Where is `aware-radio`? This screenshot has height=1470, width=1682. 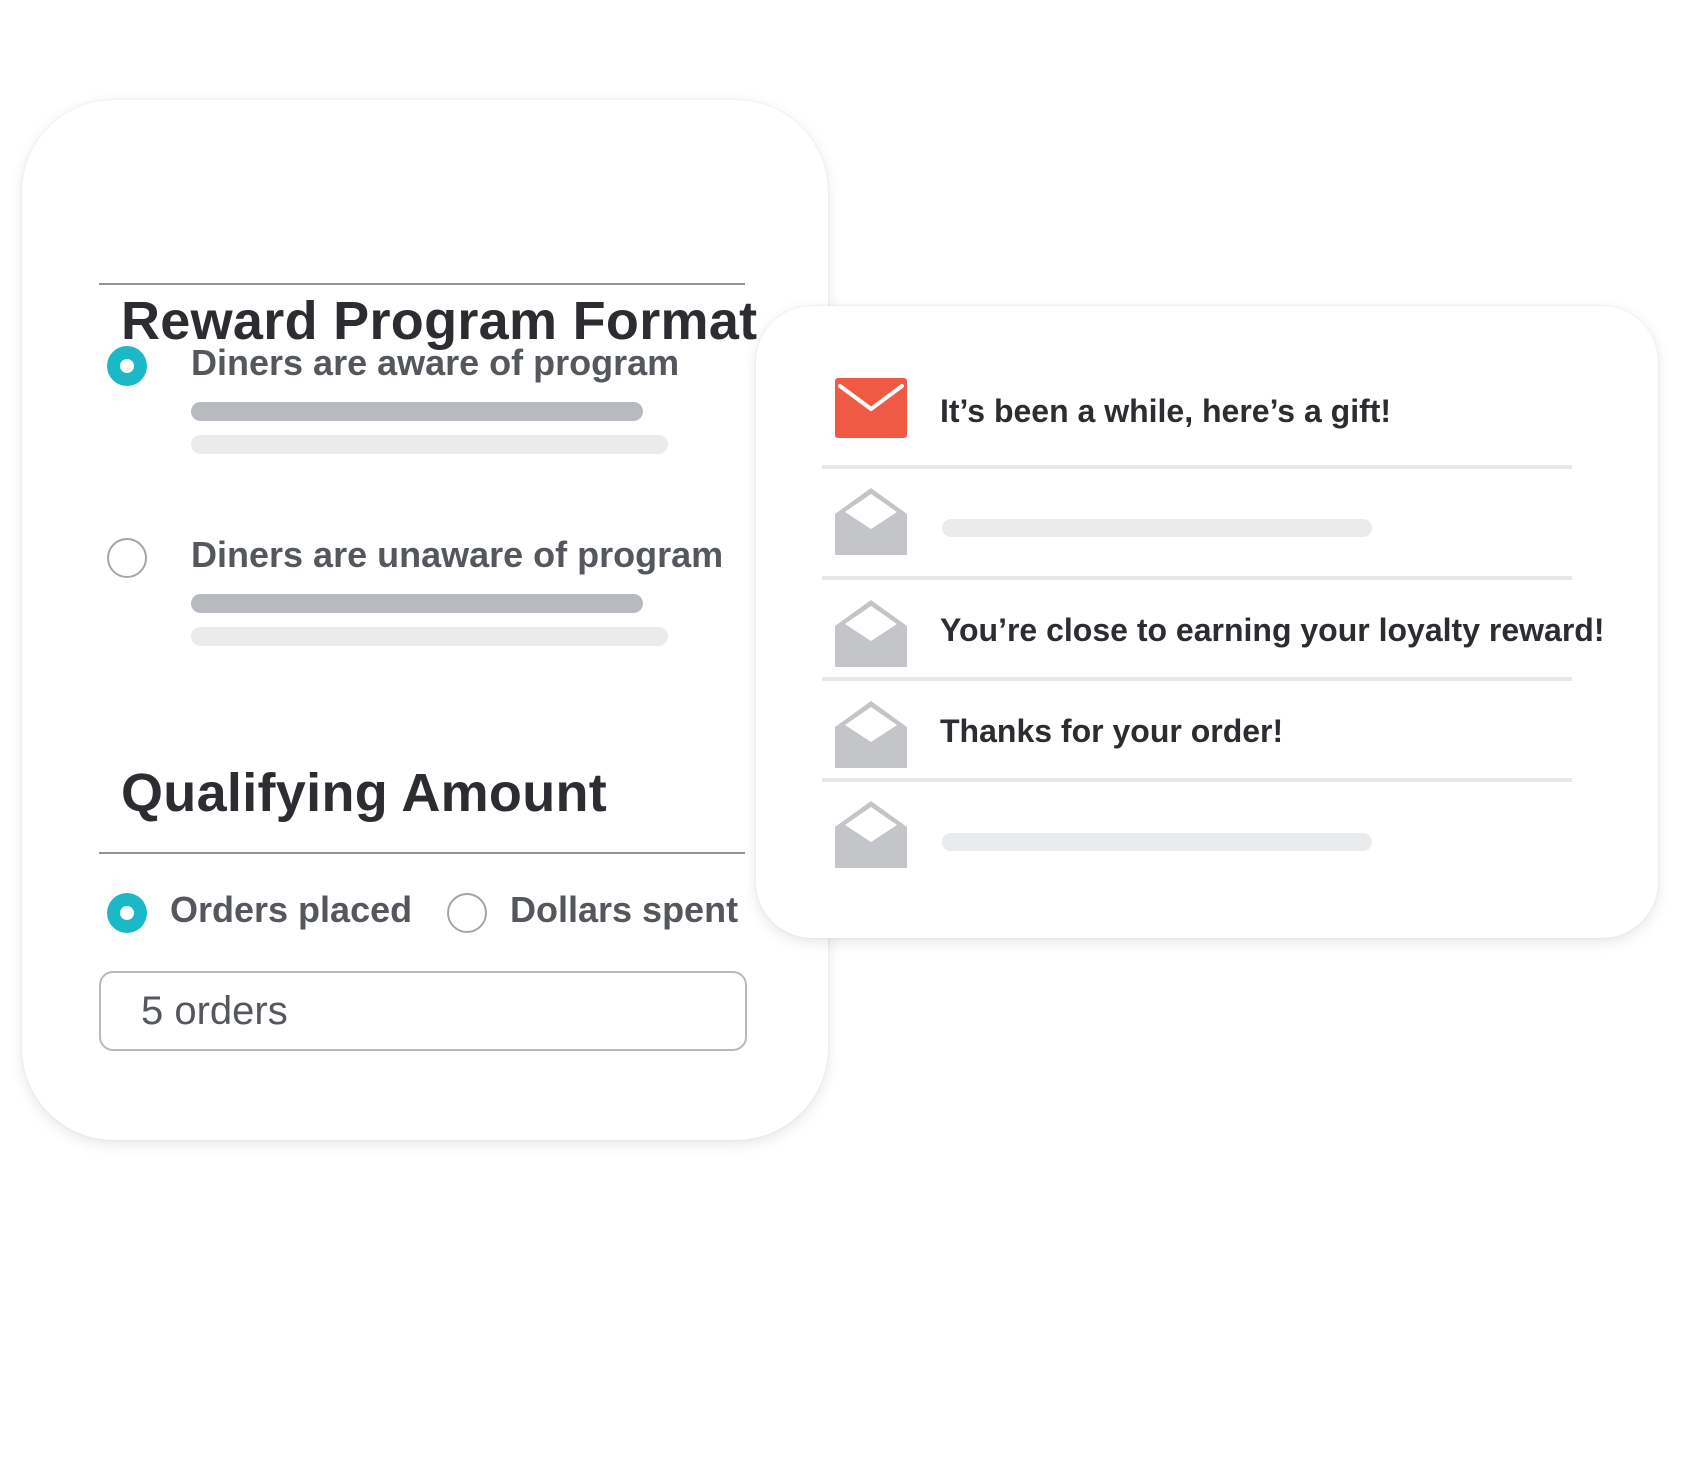 aware-radio is located at coordinates (127, 366).